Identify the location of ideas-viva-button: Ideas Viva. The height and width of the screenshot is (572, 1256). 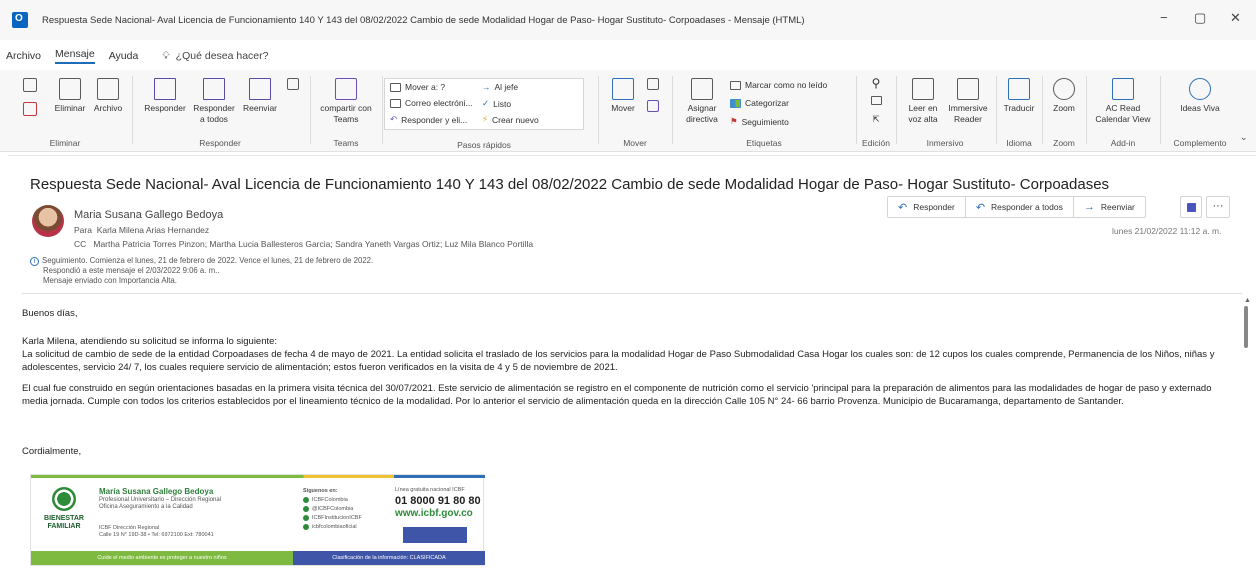
(1200, 96).